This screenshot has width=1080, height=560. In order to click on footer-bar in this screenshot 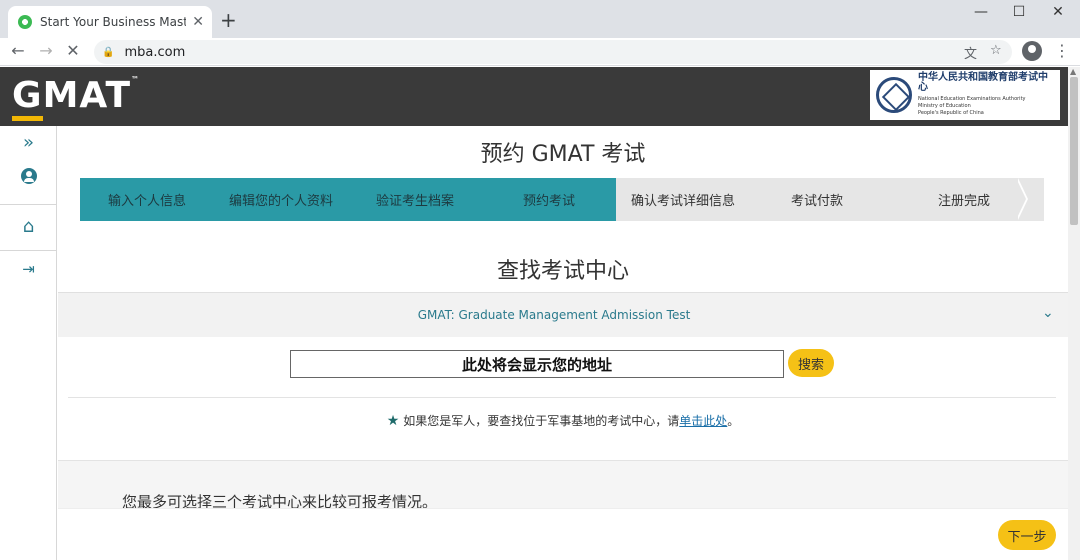, I will do `click(563, 534)`.